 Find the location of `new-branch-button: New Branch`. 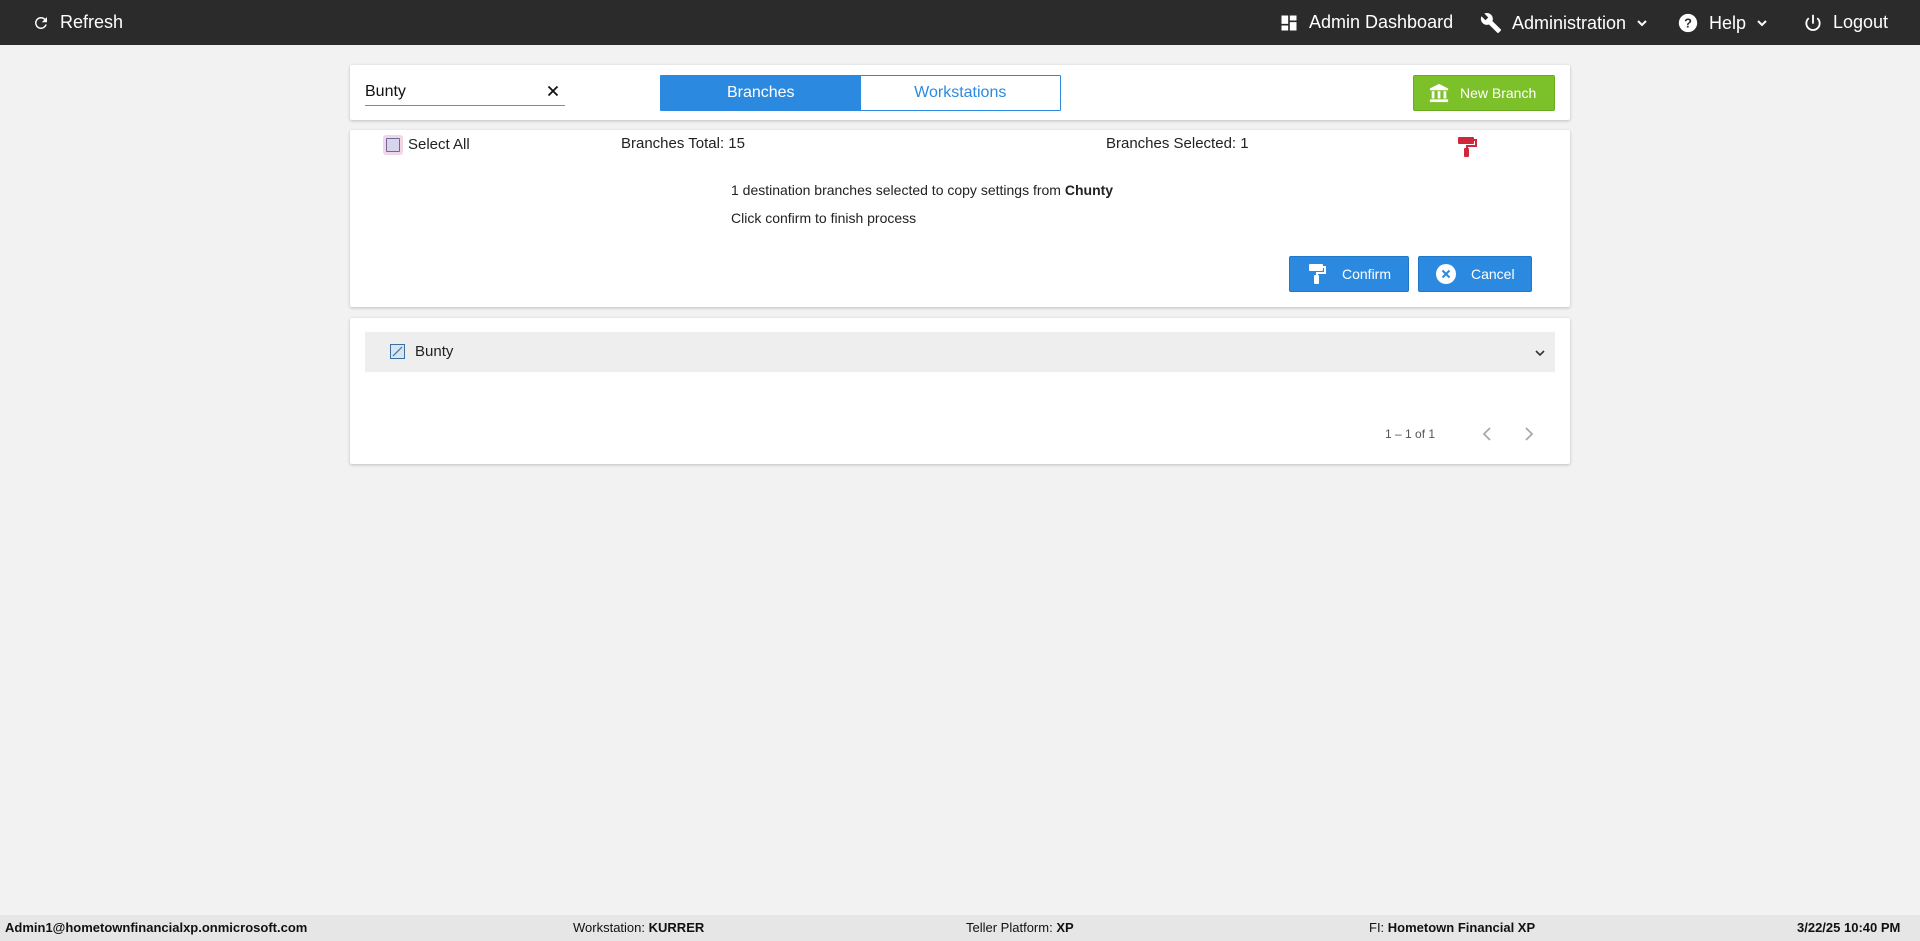

new-branch-button: New Branch is located at coordinates (1484, 93).